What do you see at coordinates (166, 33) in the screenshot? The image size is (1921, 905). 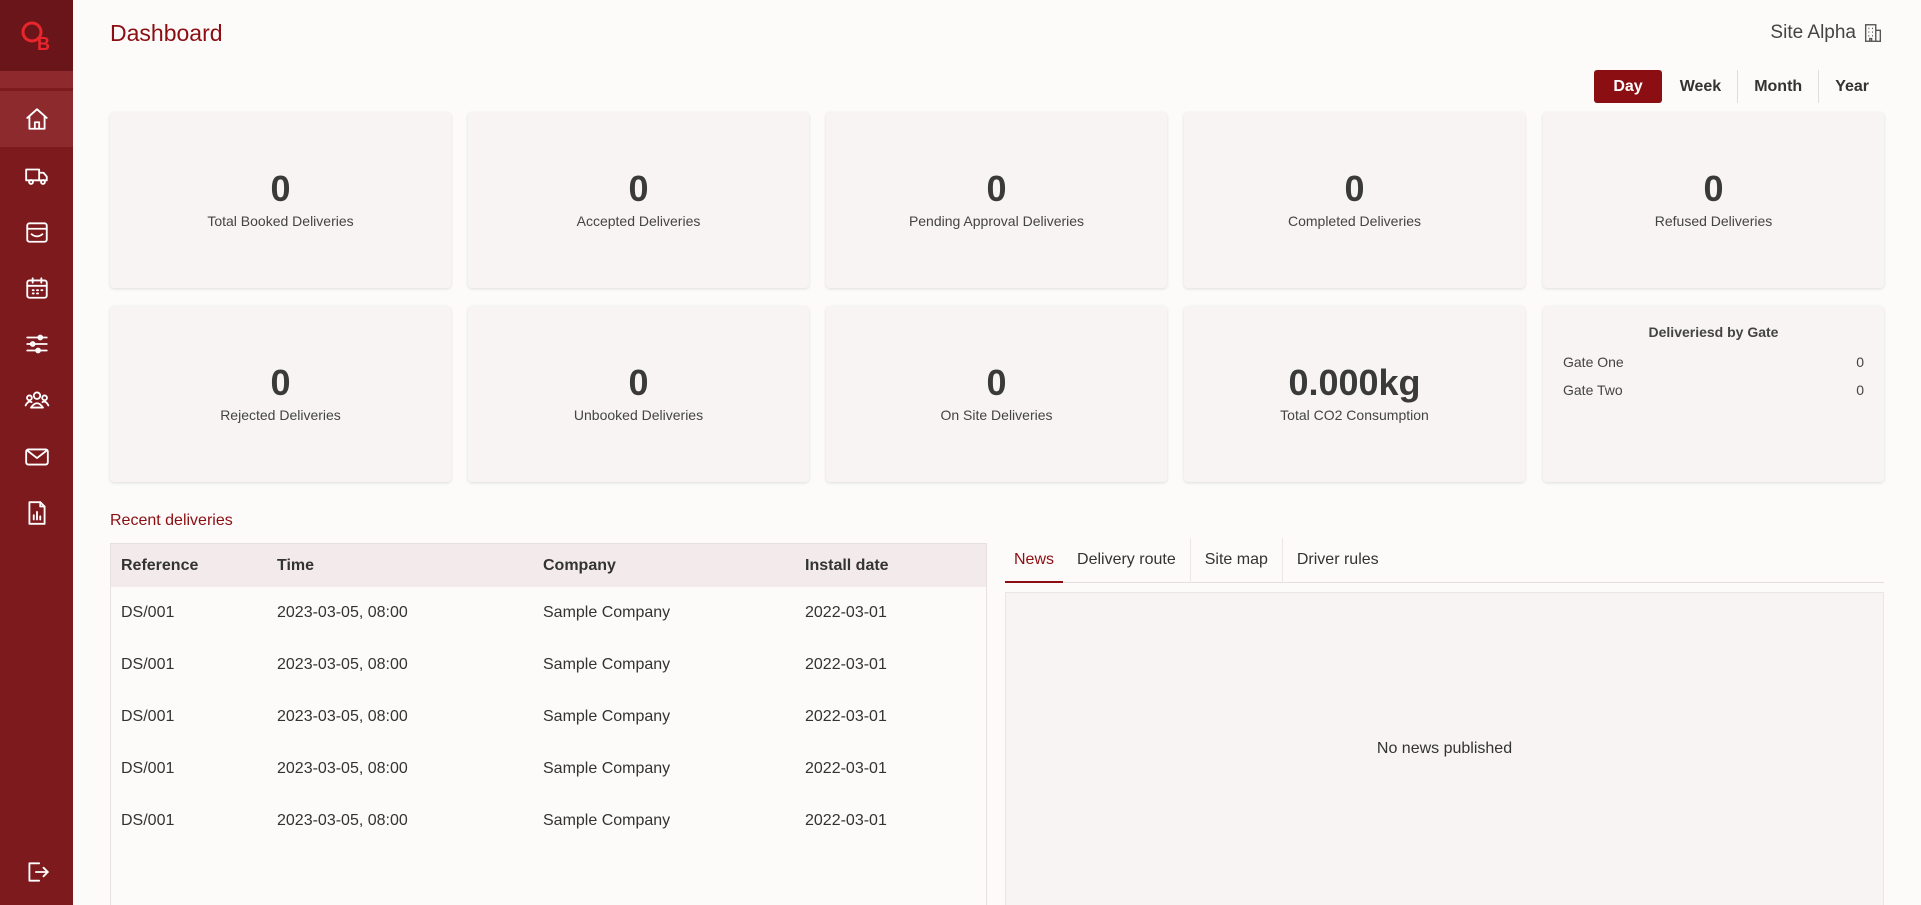 I see `page-title: Dashboard` at bounding box center [166, 33].